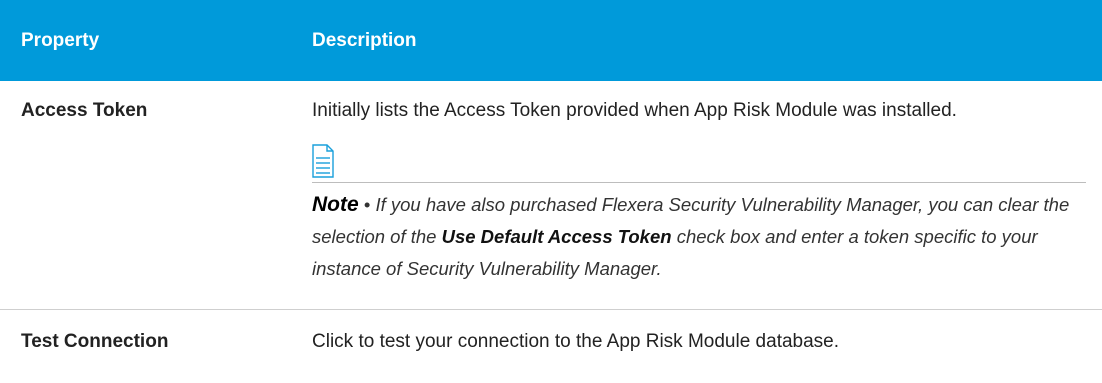 The width and height of the screenshot is (1102, 383). What do you see at coordinates (364, 40) in the screenshot?
I see `header-description: Description` at bounding box center [364, 40].